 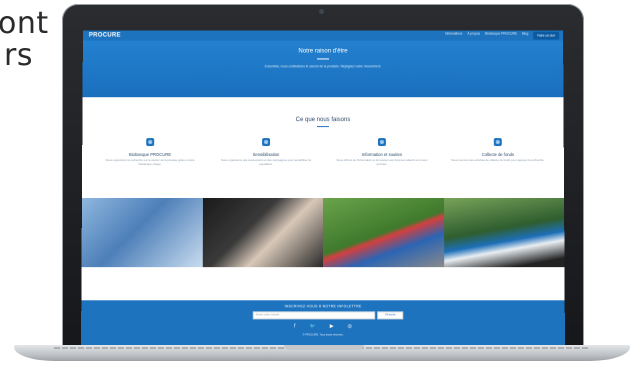 I want to click on newsletter-email-input: Entrez votre courriel, so click(x=314, y=315).